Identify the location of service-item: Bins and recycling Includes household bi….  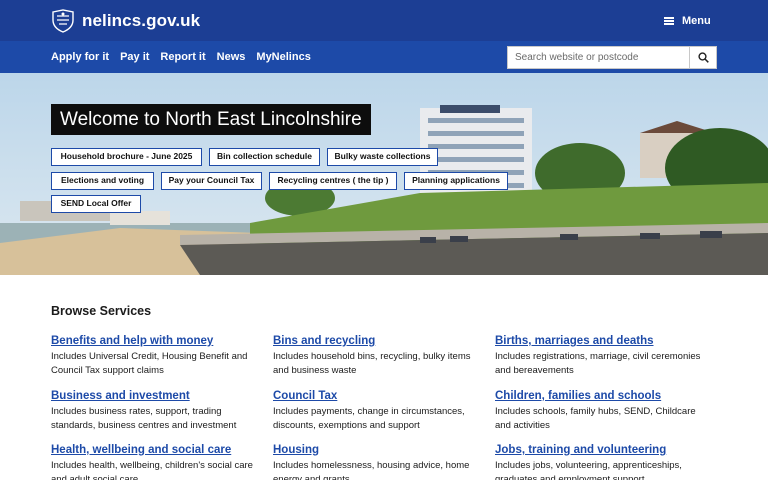
(378, 356).